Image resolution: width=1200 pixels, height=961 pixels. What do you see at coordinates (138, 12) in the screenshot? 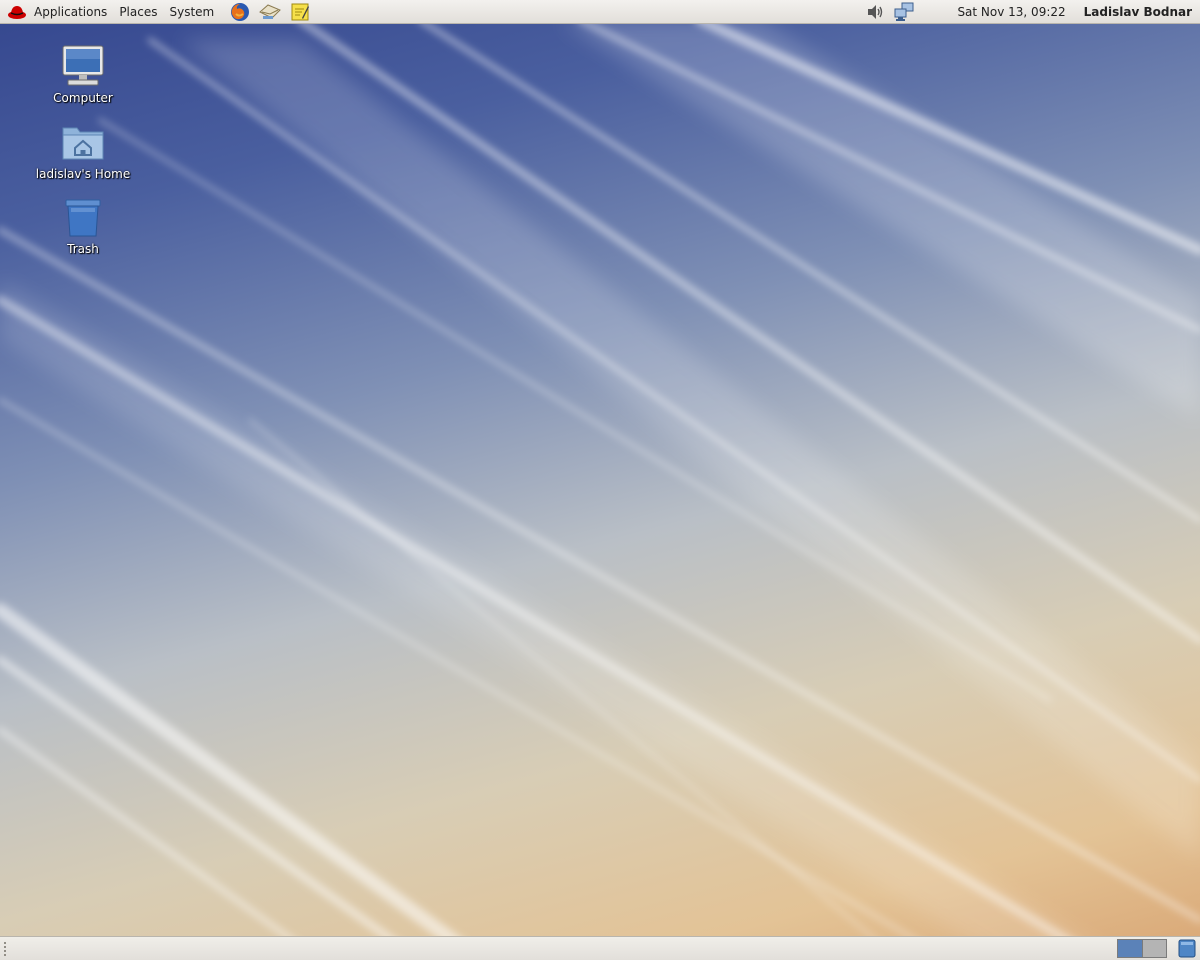
I see `menu-places: Places` at bounding box center [138, 12].